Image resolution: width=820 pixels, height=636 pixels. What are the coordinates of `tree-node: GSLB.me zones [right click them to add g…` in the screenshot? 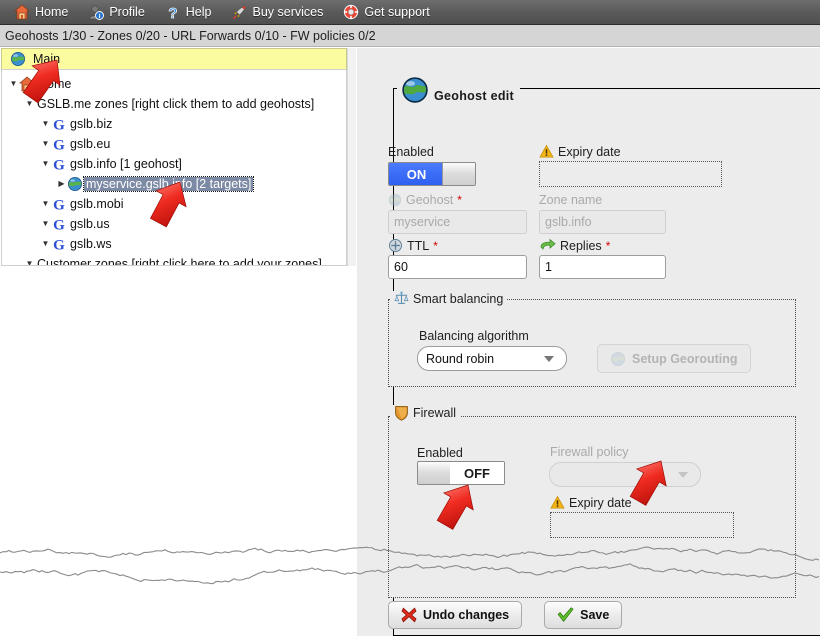 It's located at (174, 104).